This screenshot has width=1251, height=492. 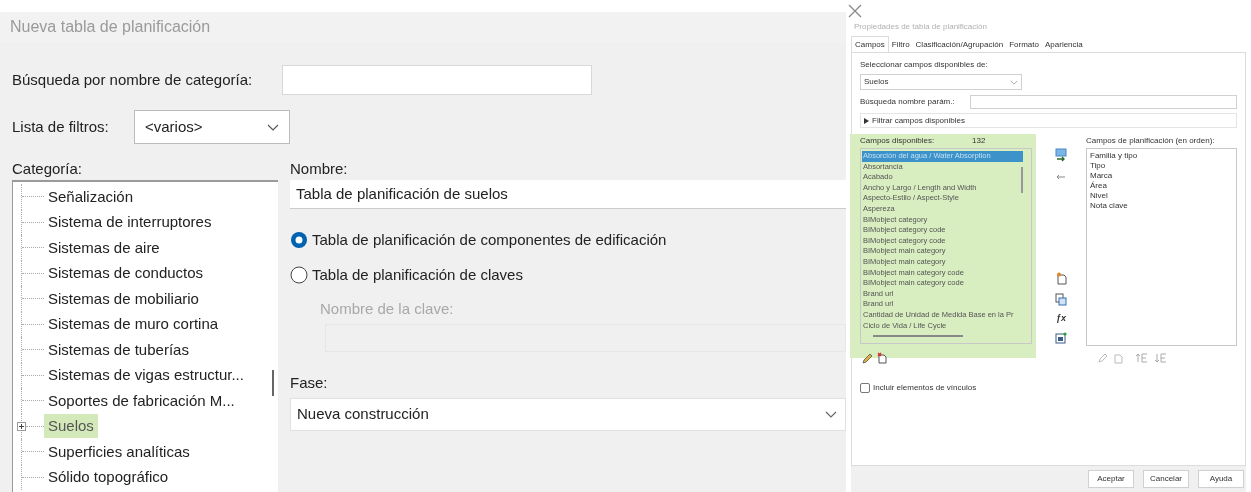 What do you see at coordinates (21, 426) in the screenshot?
I see `expand-icon` at bounding box center [21, 426].